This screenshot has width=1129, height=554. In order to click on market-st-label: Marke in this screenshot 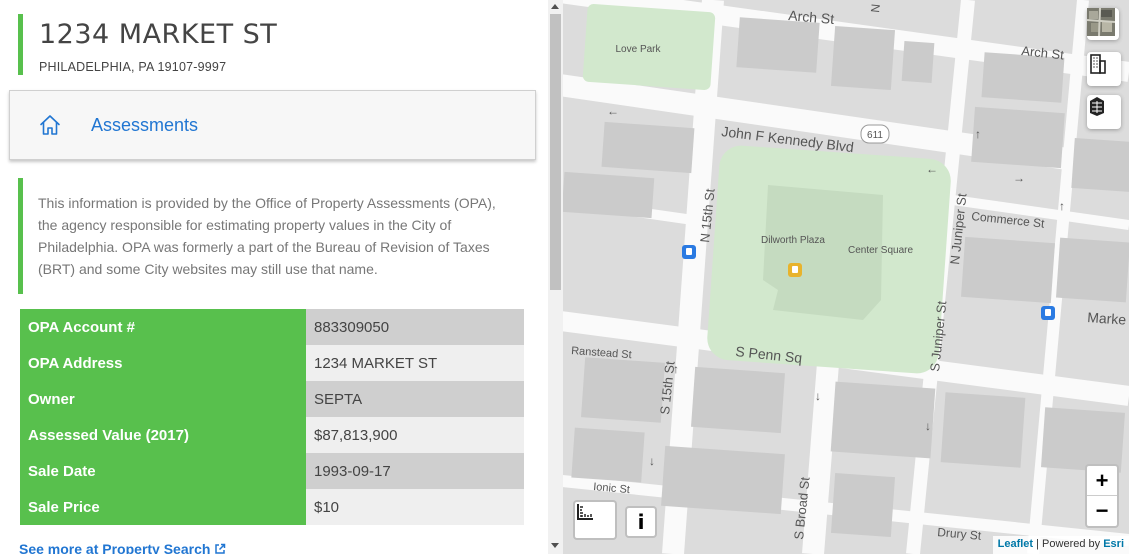, I will do `click(1107, 318)`.